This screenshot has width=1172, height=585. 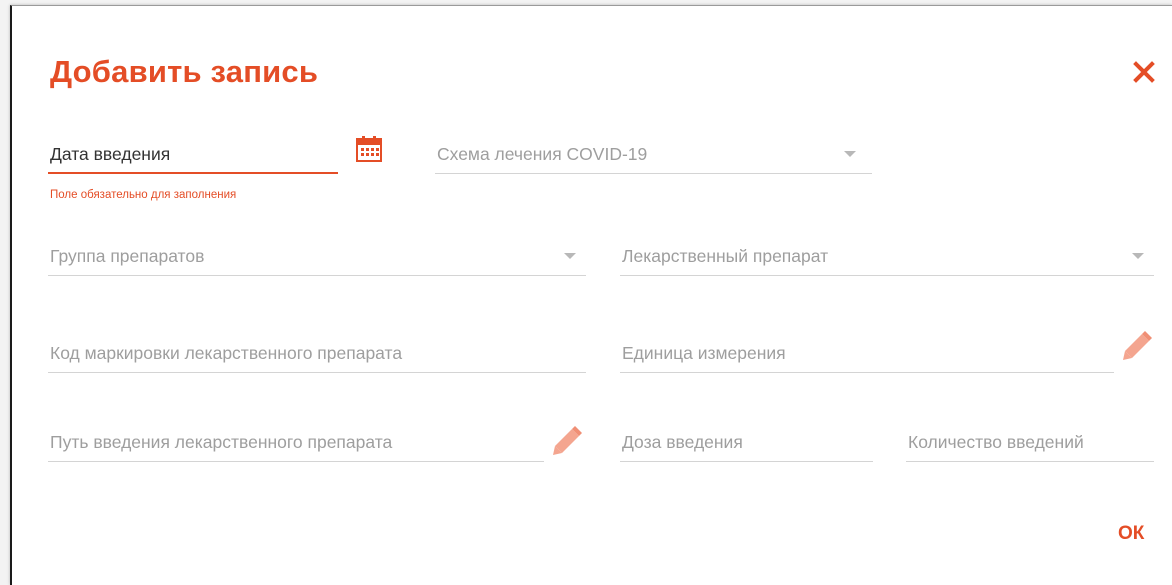 I want to click on count-placeholder: Количество введений, so click(x=996, y=442).